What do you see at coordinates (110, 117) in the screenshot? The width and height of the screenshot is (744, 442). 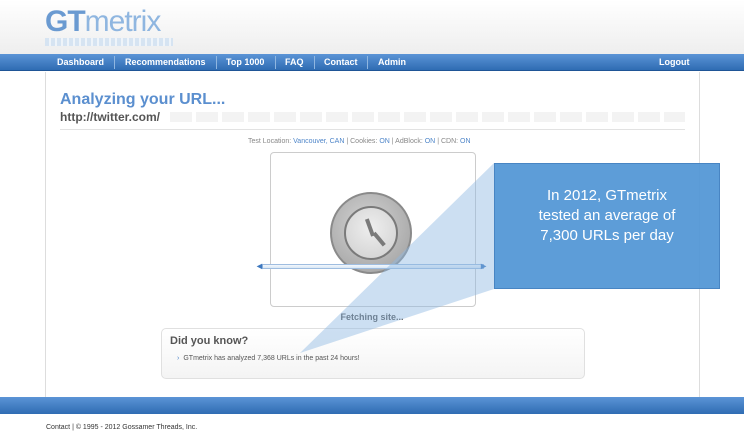 I see `analyzed-url: http://twitter.com/` at bounding box center [110, 117].